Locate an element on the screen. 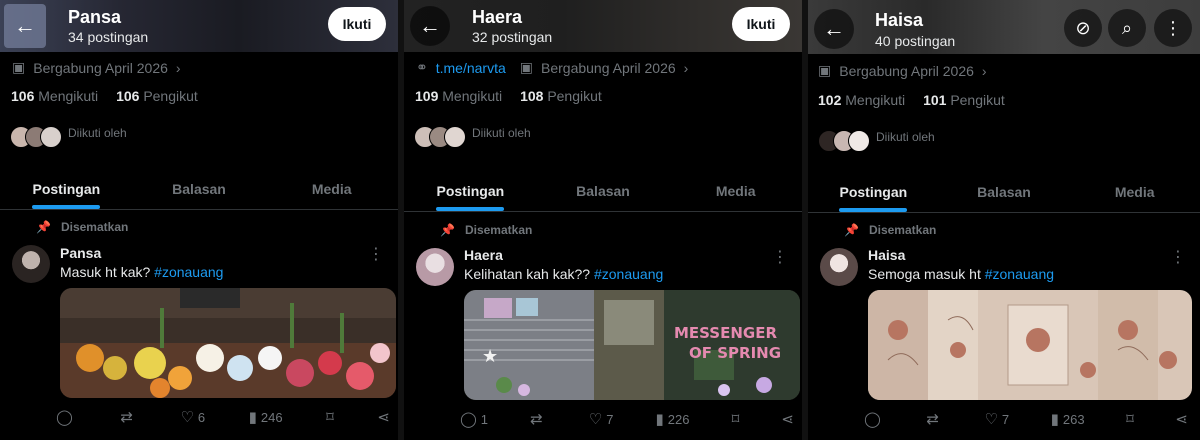 This screenshot has height=440, width=1200. search-button: ⌕ is located at coordinates (1127, 28).